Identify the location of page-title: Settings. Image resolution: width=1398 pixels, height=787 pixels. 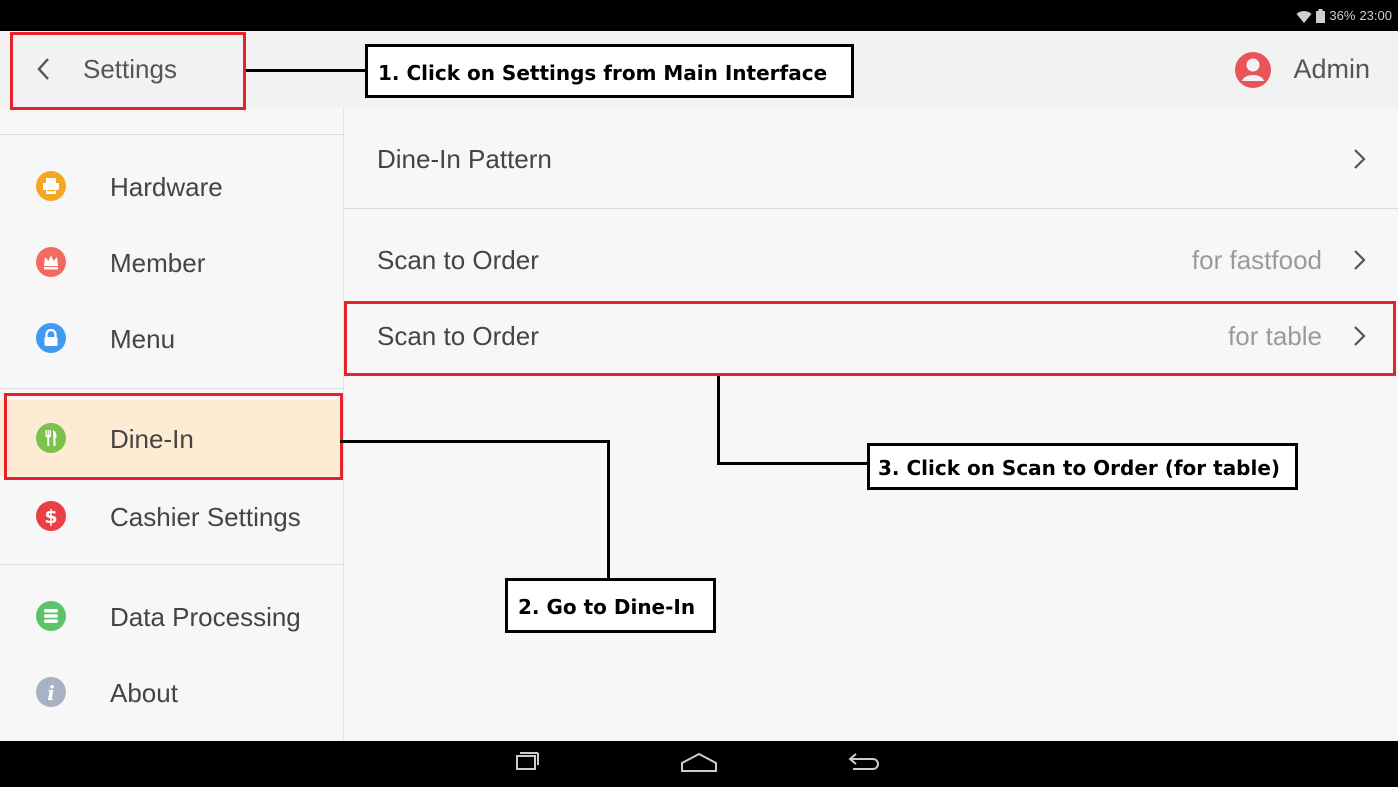
(130, 69).